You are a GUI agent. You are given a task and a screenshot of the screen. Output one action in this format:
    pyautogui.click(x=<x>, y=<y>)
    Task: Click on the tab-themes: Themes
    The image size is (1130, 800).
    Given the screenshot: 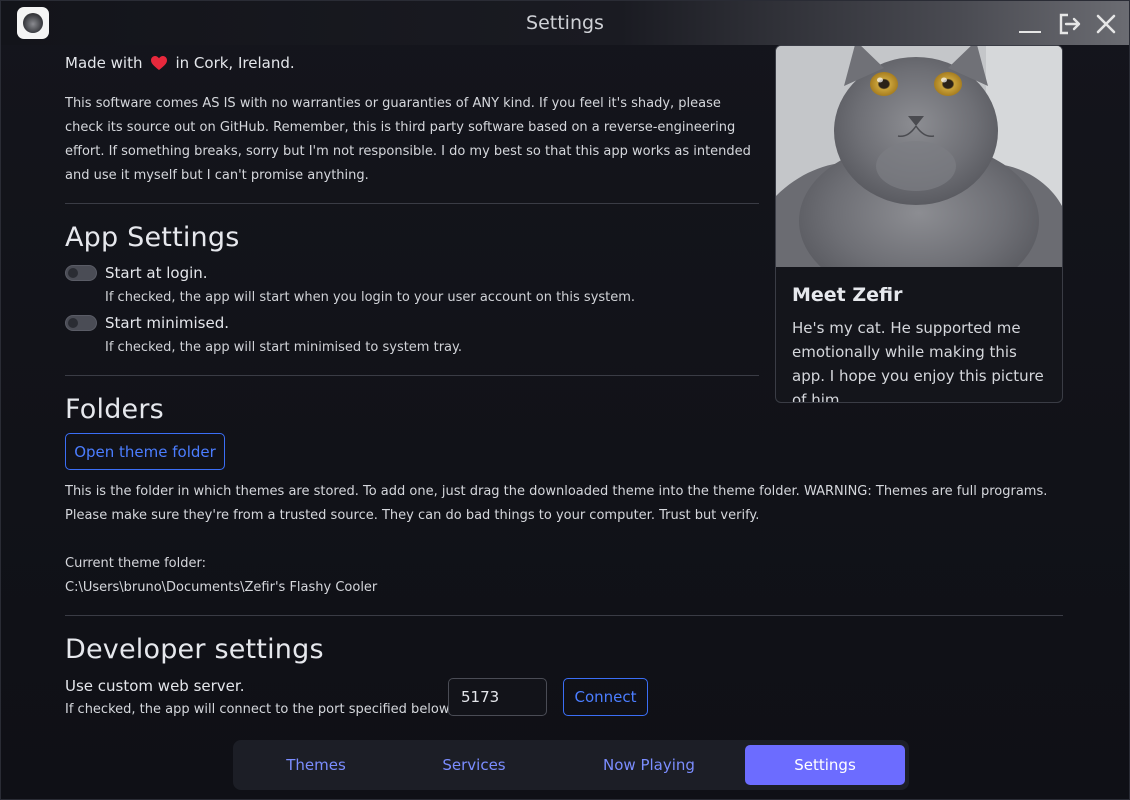 What is the action you would take?
    pyautogui.click(x=316, y=765)
    